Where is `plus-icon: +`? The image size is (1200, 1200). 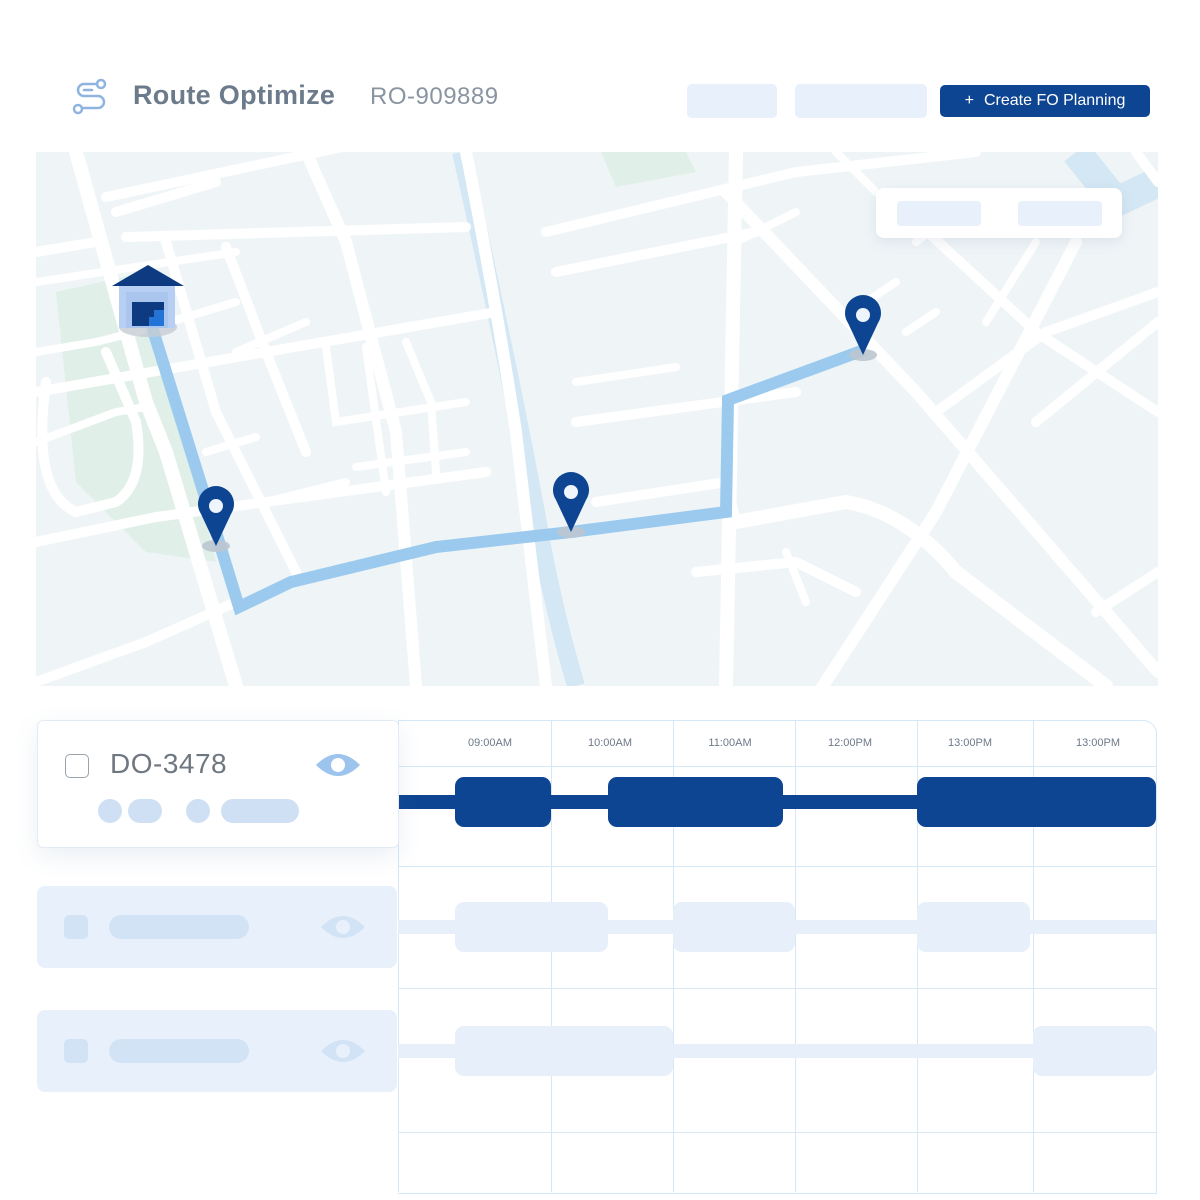 plus-icon: + is located at coordinates (969, 100).